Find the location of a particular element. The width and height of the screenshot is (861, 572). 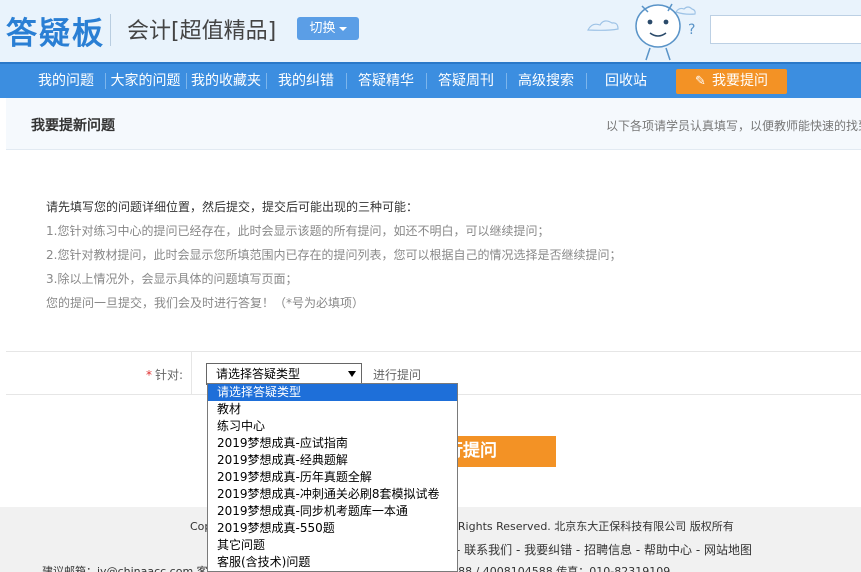

option-item: 2019梦想成真-550题 is located at coordinates (332, 528).